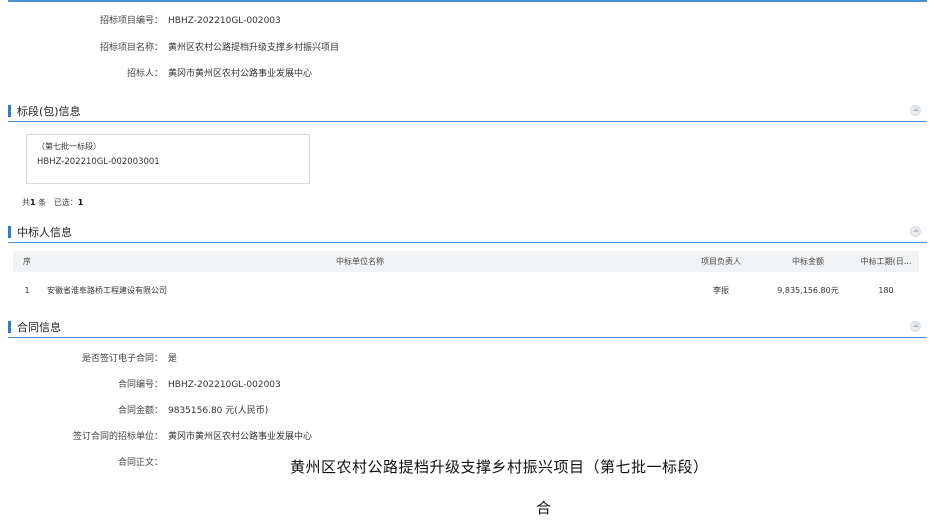  Describe the element at coordinates (467, 74) in the screenshot. I see `tenderer-row: 招标人： 黄冈市黄州区农村公路事业发展中心` at that location.